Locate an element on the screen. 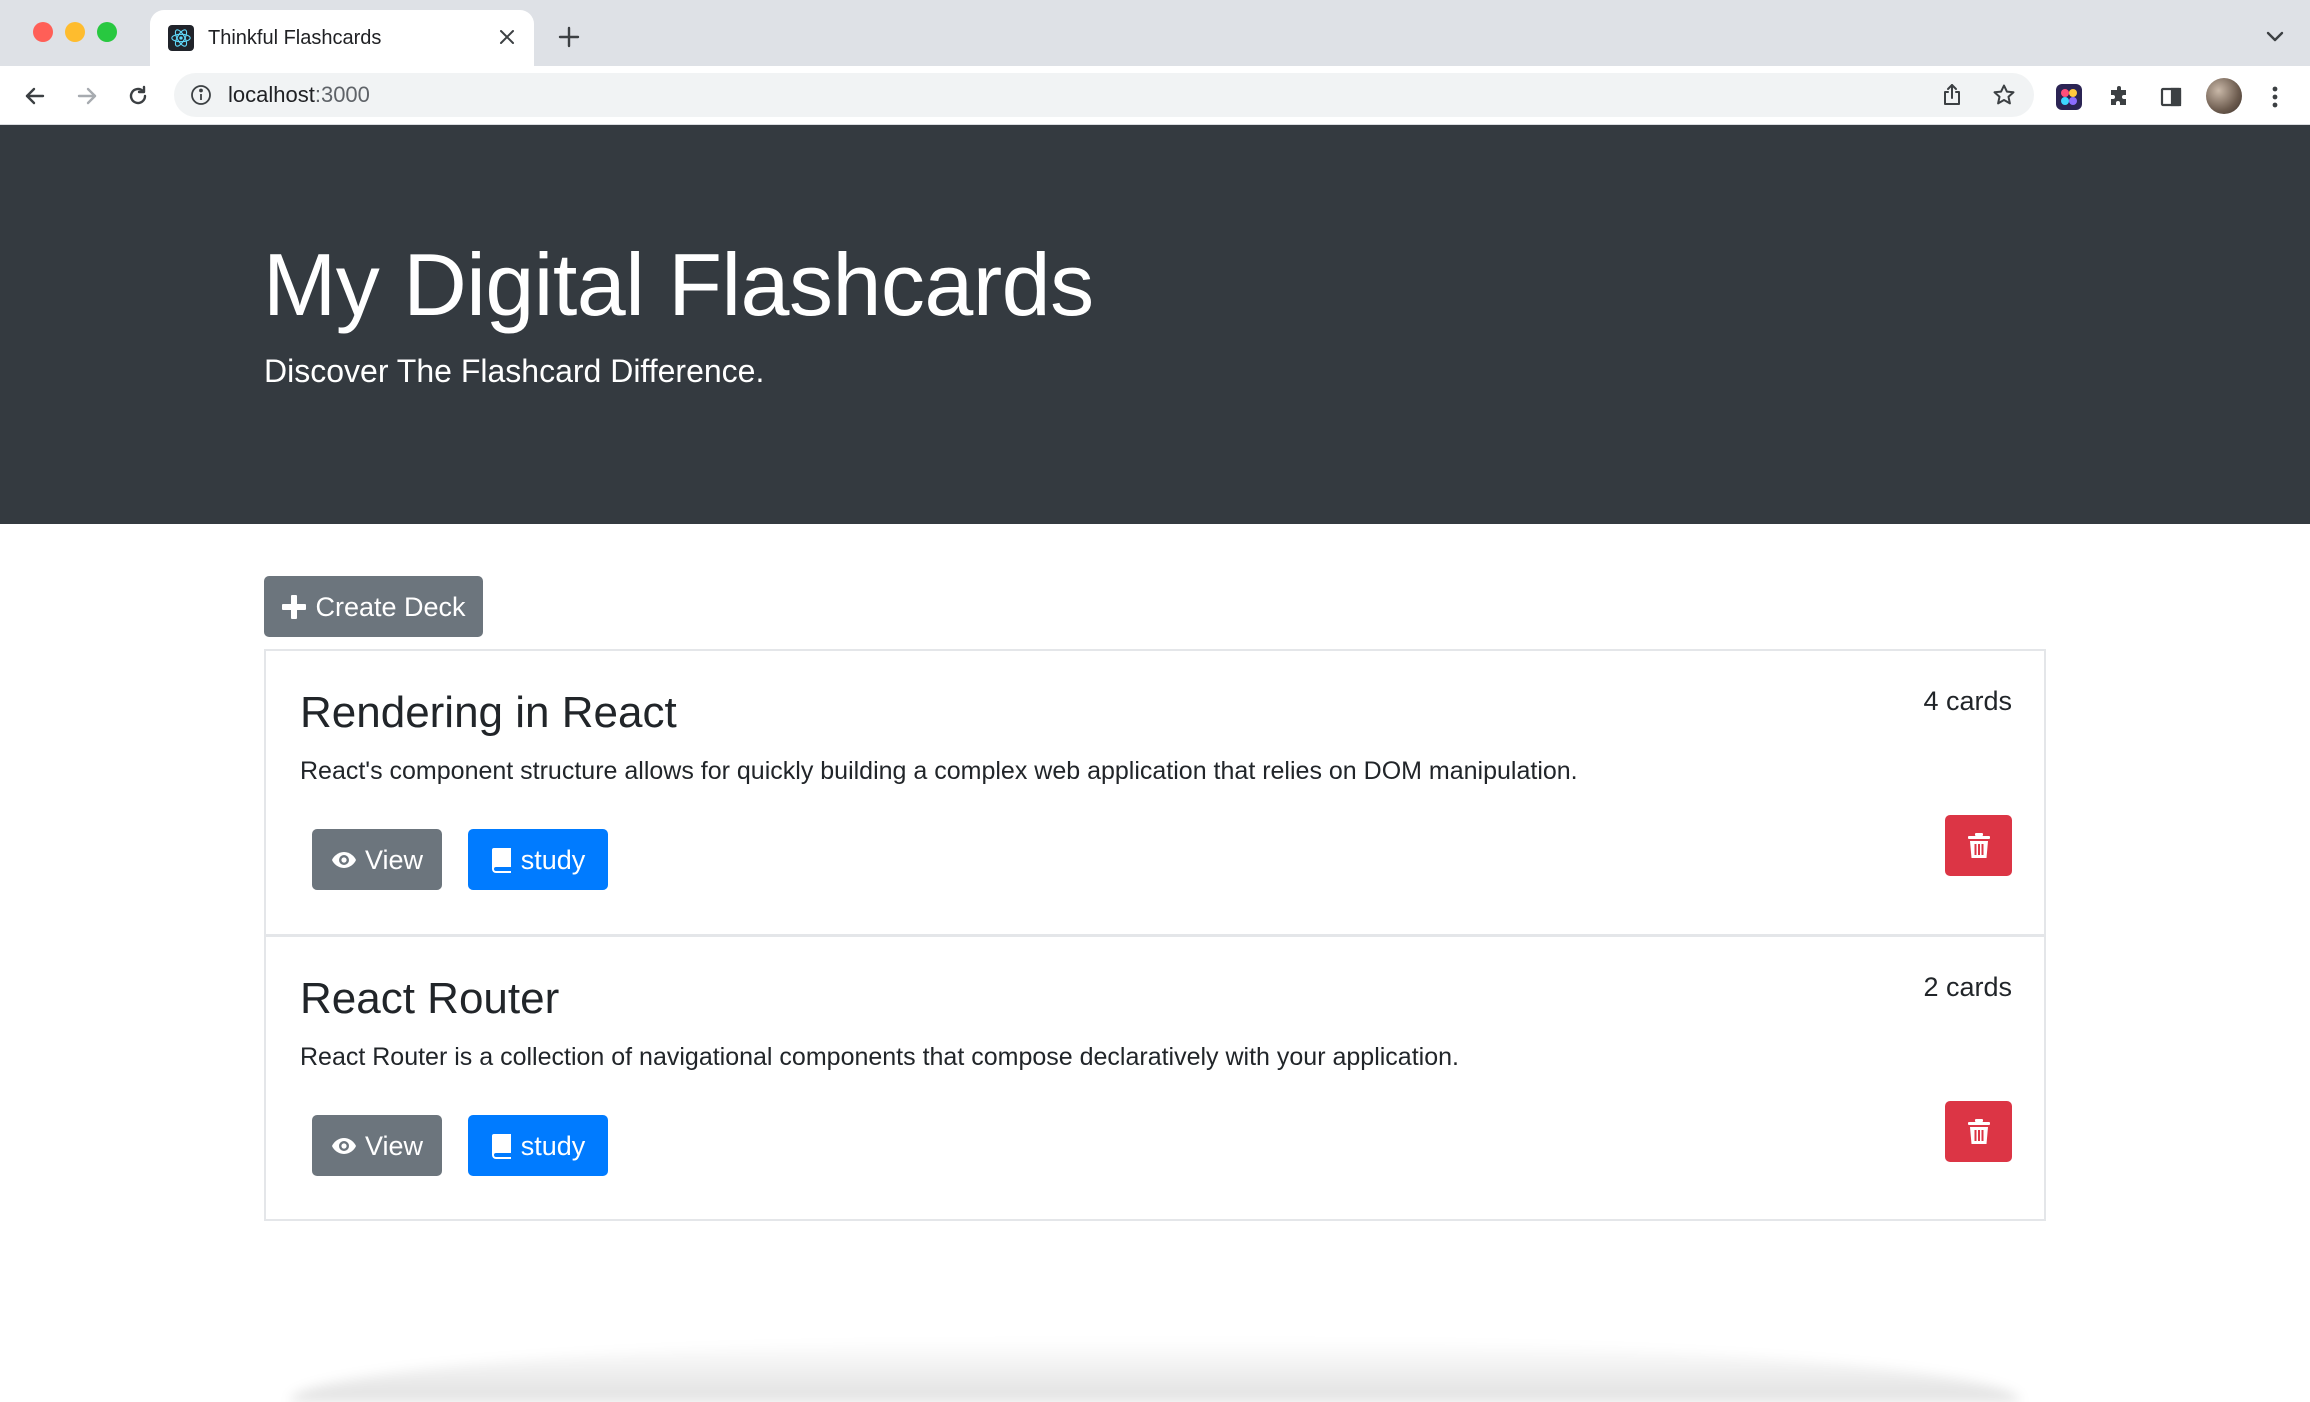  tab-title: Thinkful Flashcards is located at coordinates (295, 38).